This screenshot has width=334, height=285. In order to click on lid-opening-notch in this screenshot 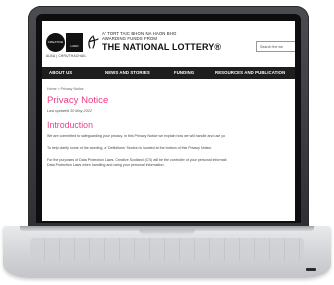, I will do `click(167, 232)`.